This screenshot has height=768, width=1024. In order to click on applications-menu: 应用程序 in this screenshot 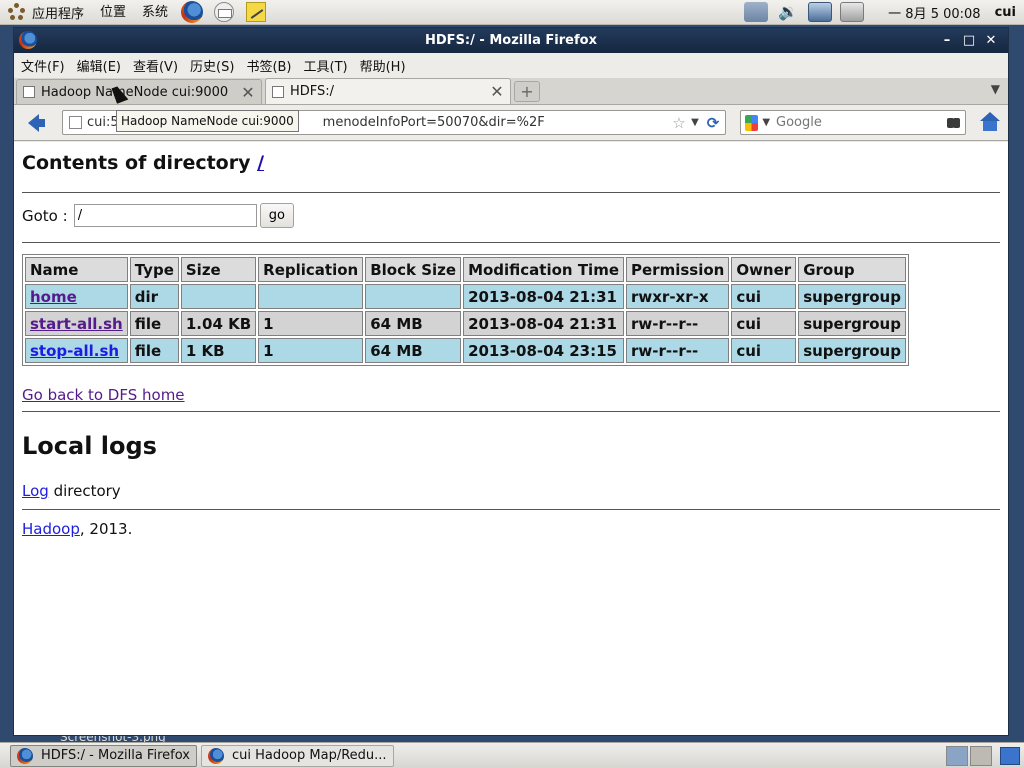, I will do `click(46, 12)`.